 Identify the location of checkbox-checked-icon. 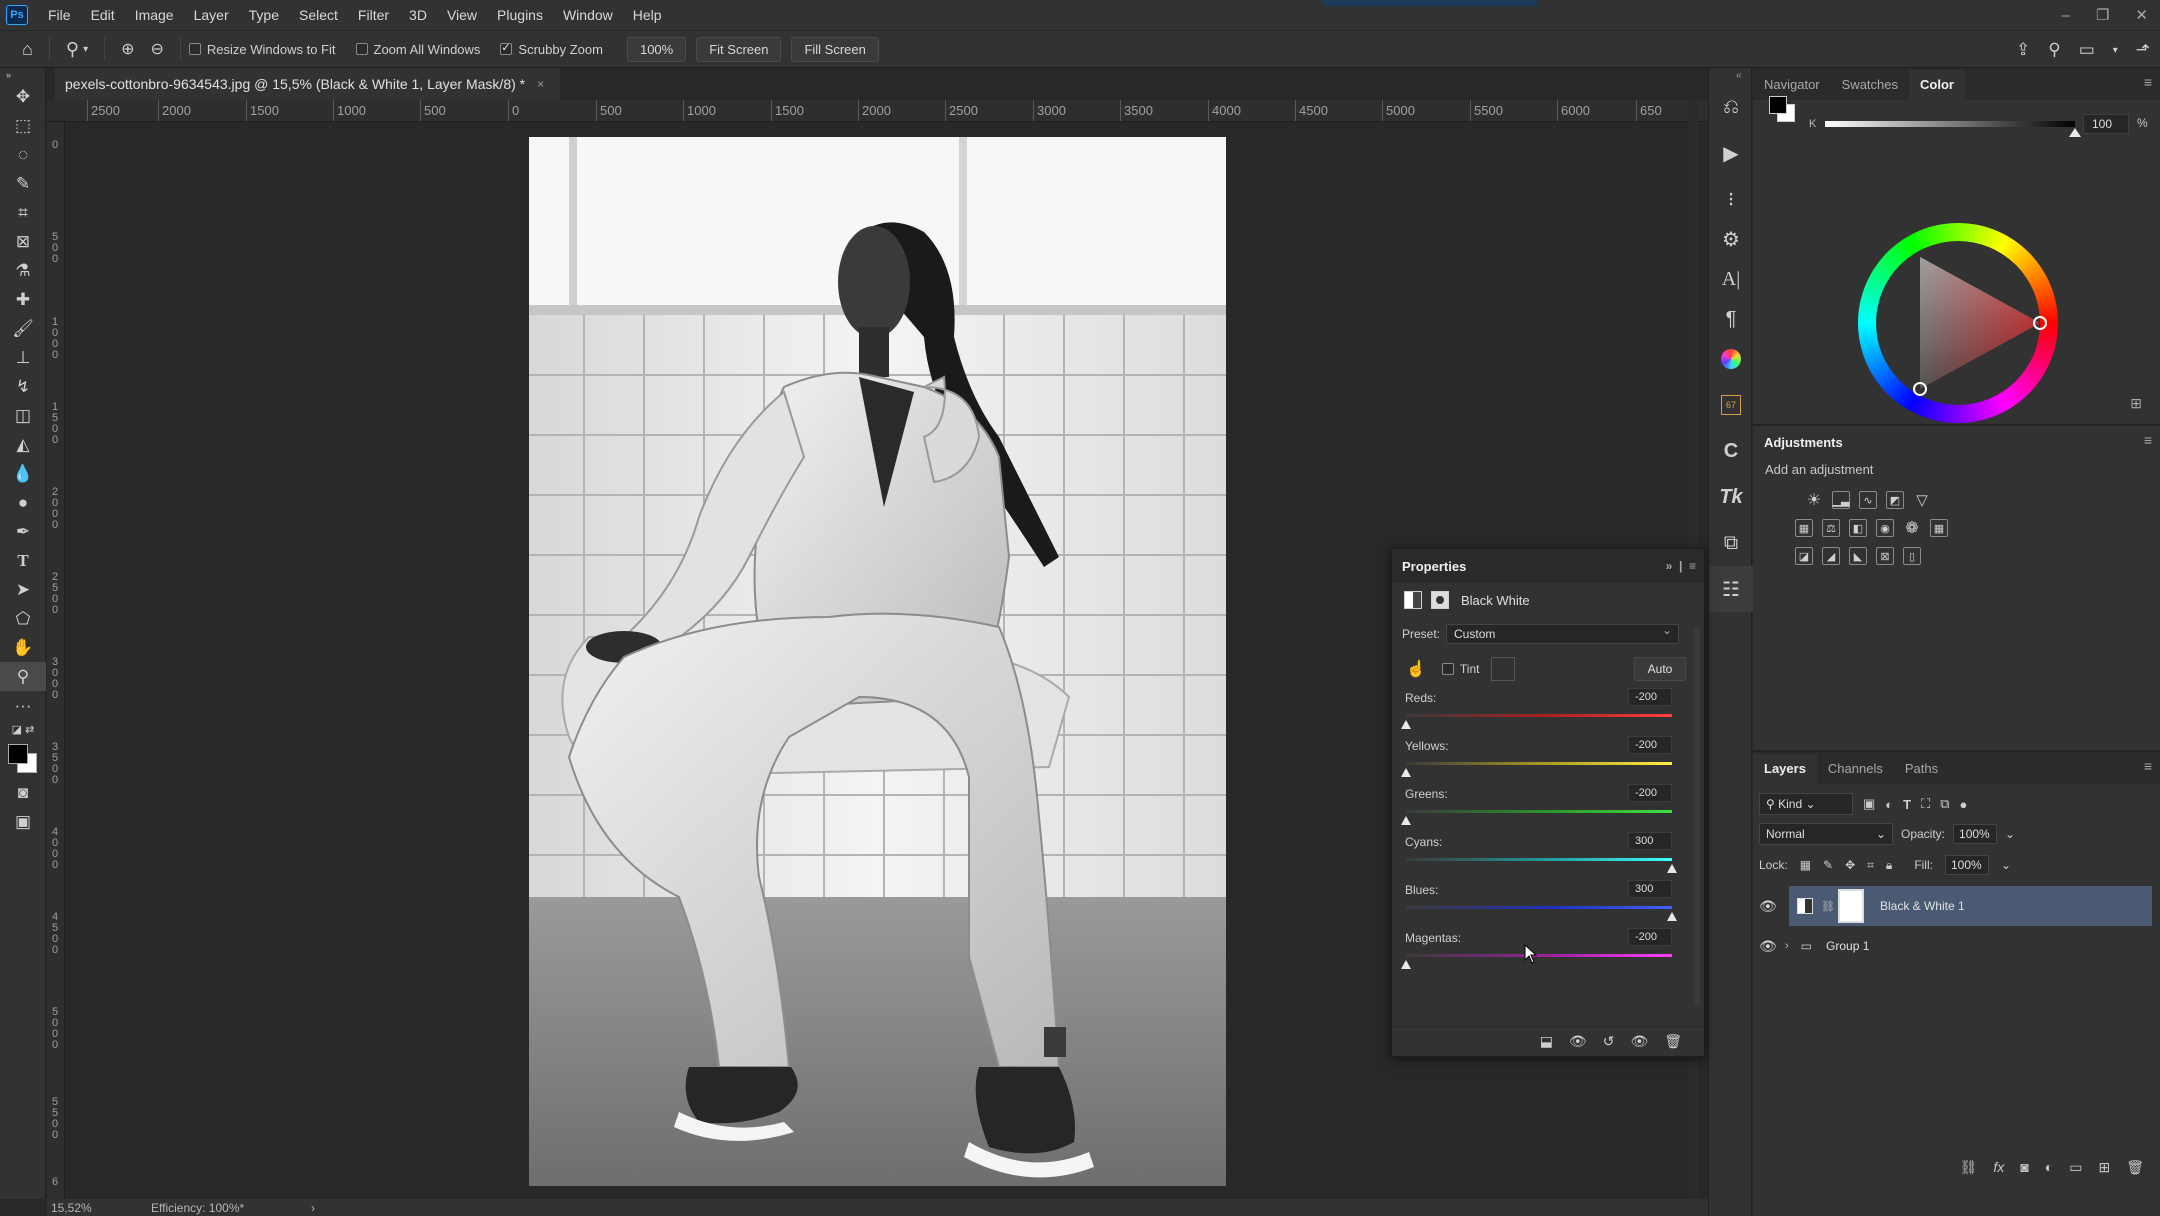
(506, 48).